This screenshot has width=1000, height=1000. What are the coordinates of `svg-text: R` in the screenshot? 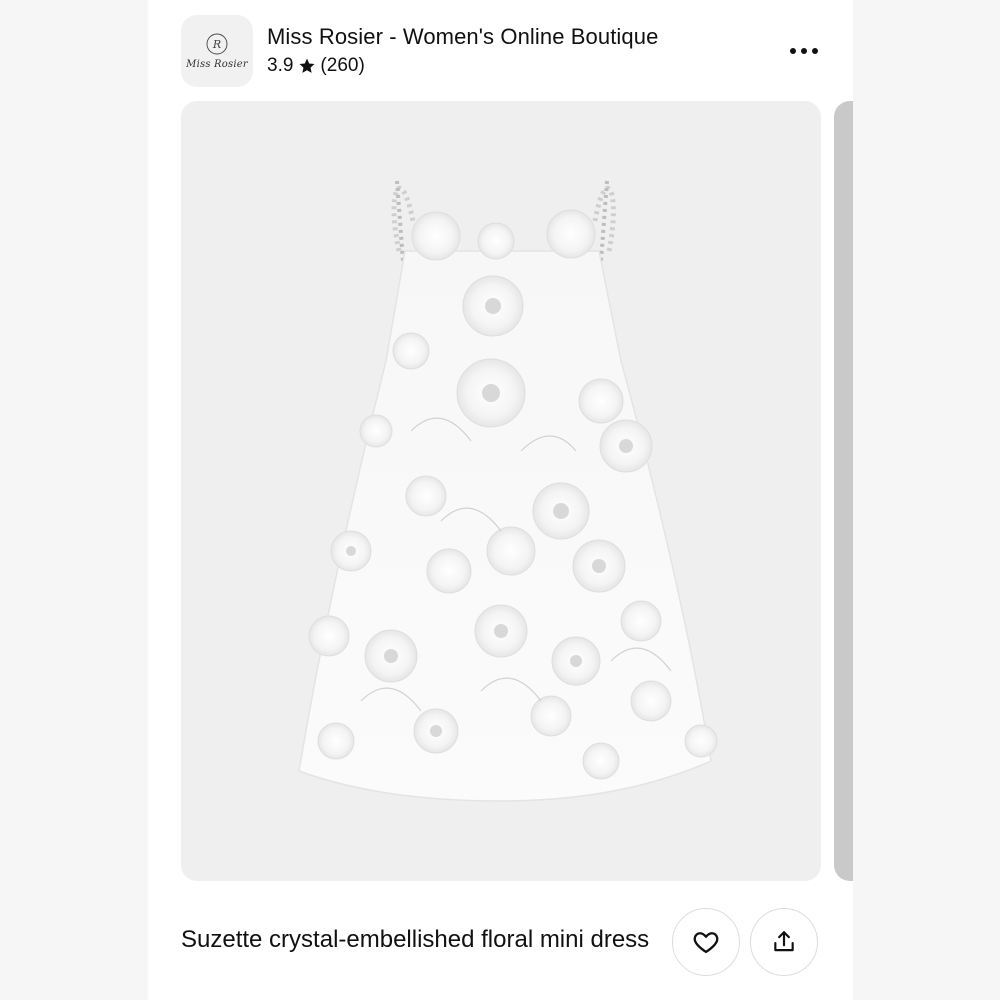 It's located at (216, 44).